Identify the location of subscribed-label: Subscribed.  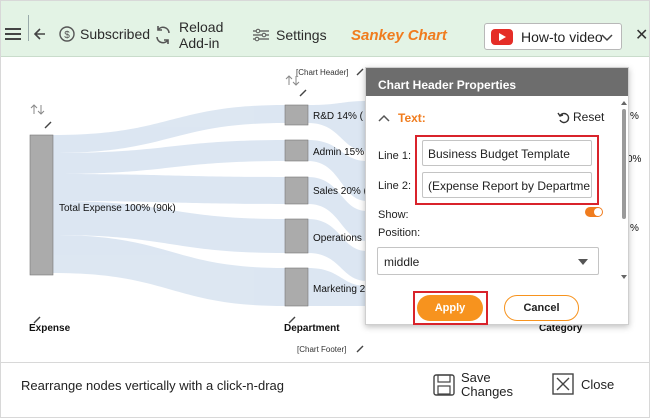
(115, 34).